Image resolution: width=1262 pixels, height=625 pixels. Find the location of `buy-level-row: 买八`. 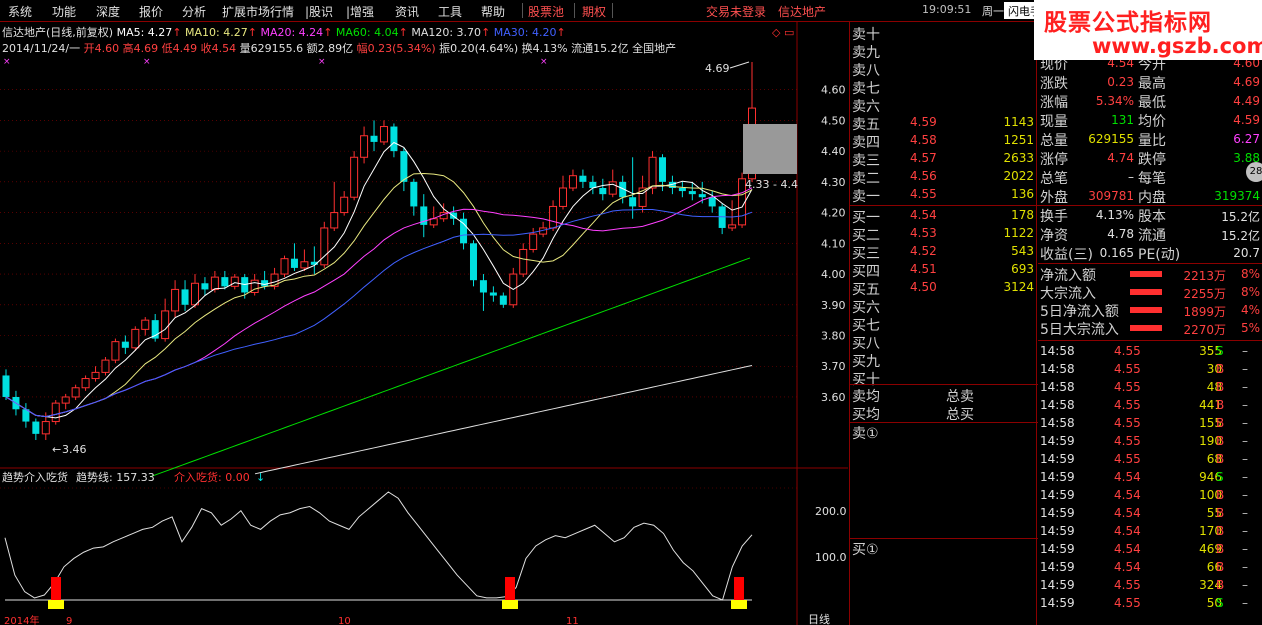

buy-level-row: 买八 is located at coordinates (944, 342).